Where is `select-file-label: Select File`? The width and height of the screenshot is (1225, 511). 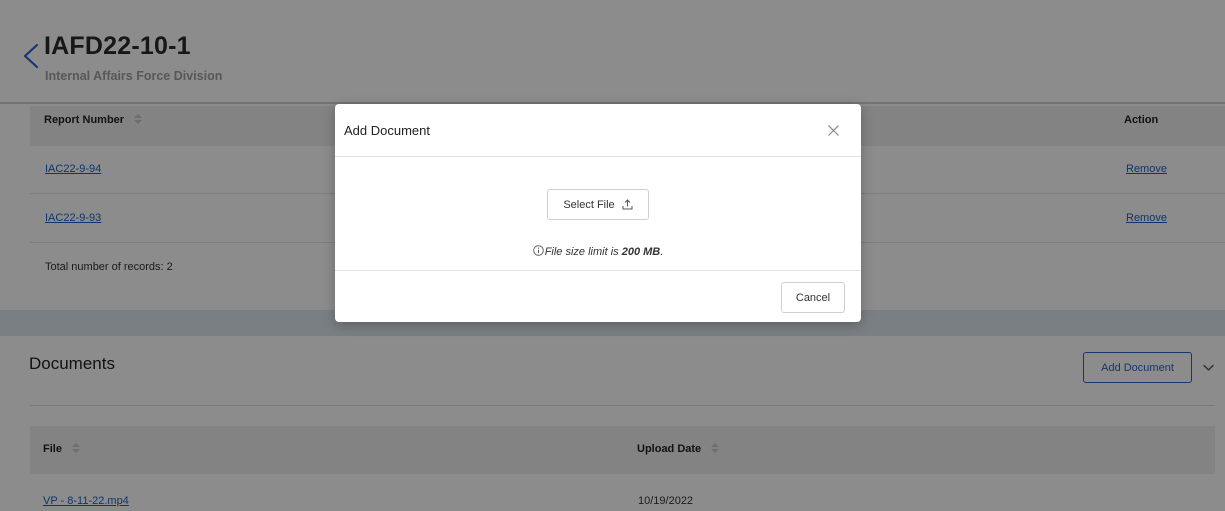 select-file-label: Select File is located at coordinates (589, 204).